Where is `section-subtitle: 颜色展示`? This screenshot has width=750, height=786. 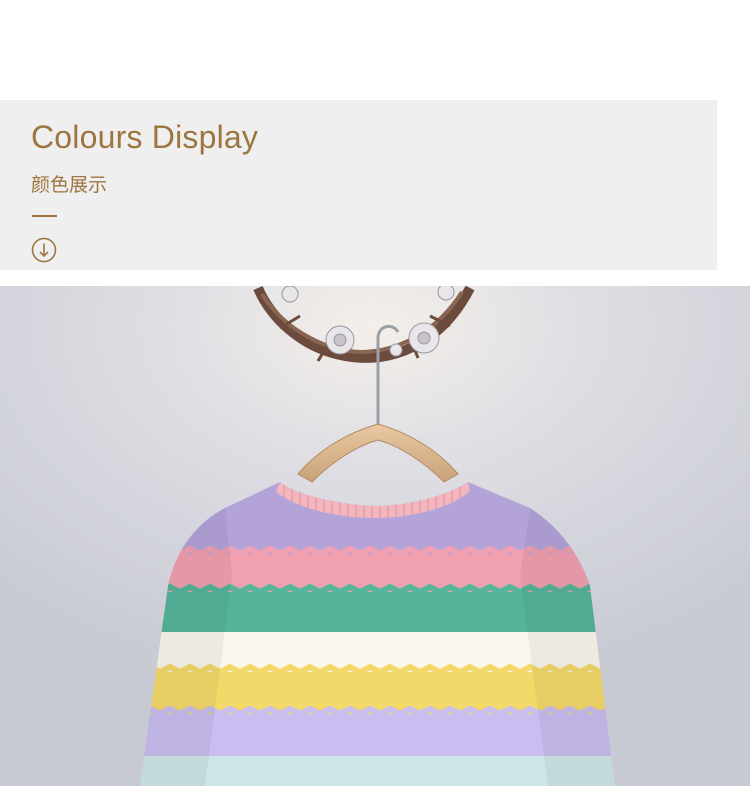
section-subtitle: 颜色展示 is located at coordinates (69, 185).